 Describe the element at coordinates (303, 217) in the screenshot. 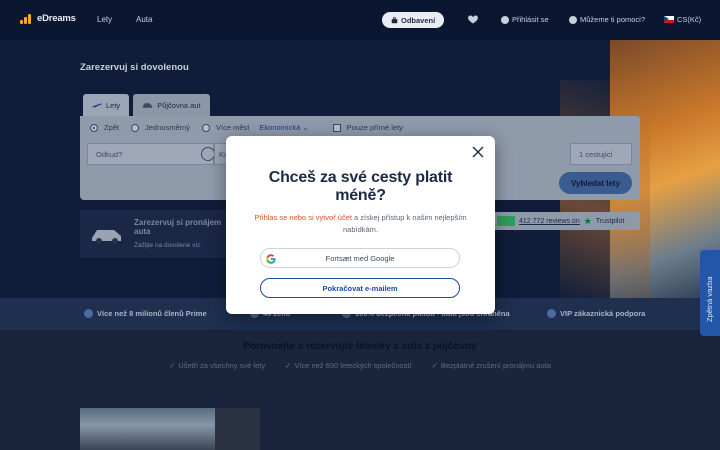

I see `signin-register-link: Přihlas se nebo si vytvoř účet` at that location.